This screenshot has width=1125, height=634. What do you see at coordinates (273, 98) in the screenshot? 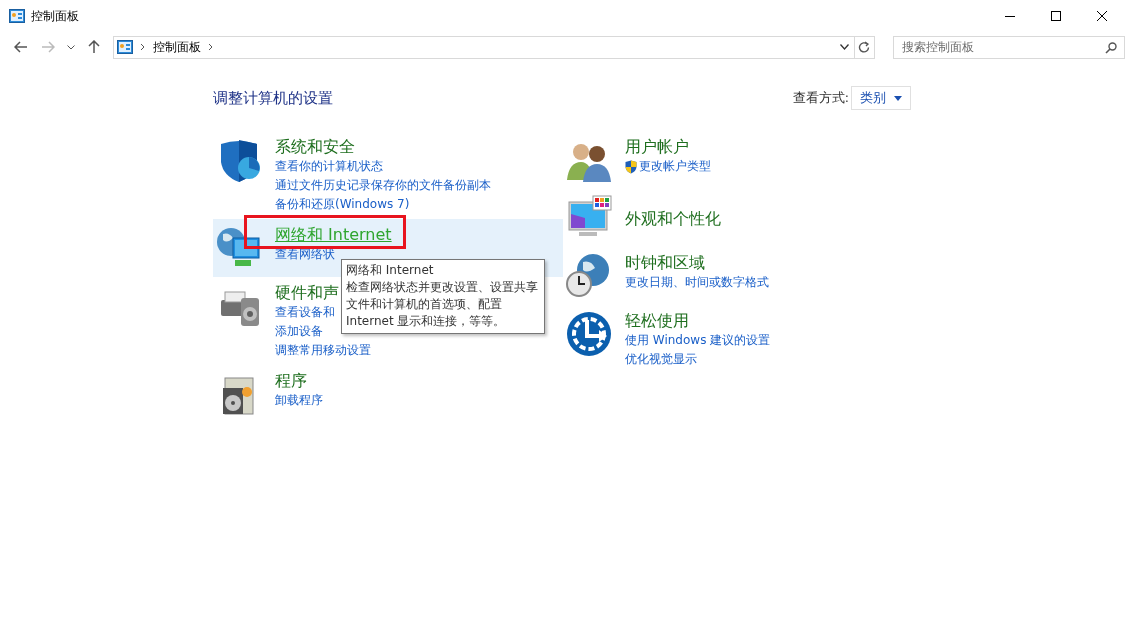
I see `page-heading: 调整计算机的设置` at bounding box center [273, 98].